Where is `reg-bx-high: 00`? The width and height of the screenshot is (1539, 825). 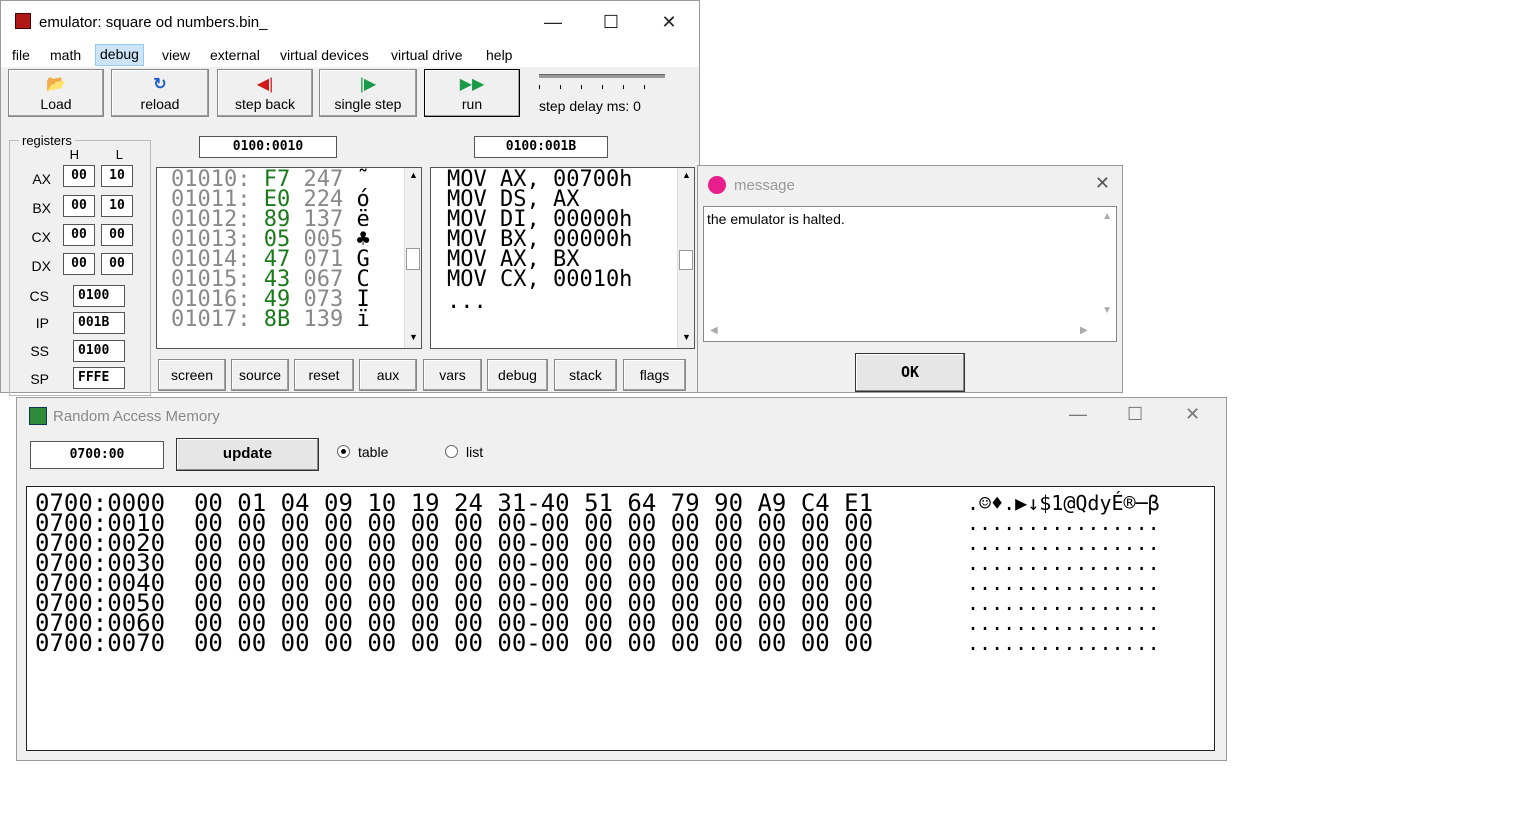 reg-bx-high: 00 is located at coordinates (79, 206).